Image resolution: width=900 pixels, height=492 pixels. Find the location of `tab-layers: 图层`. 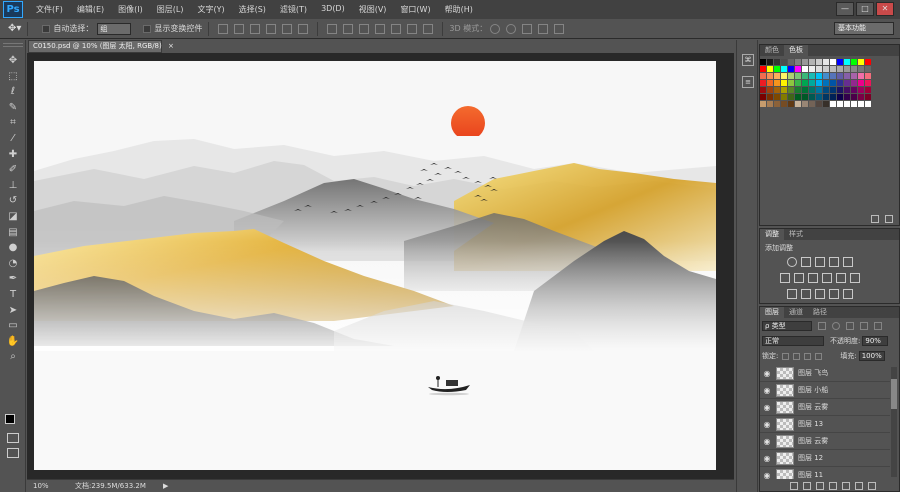

tab-layers: 图层 is located at coordinates (772, 312).